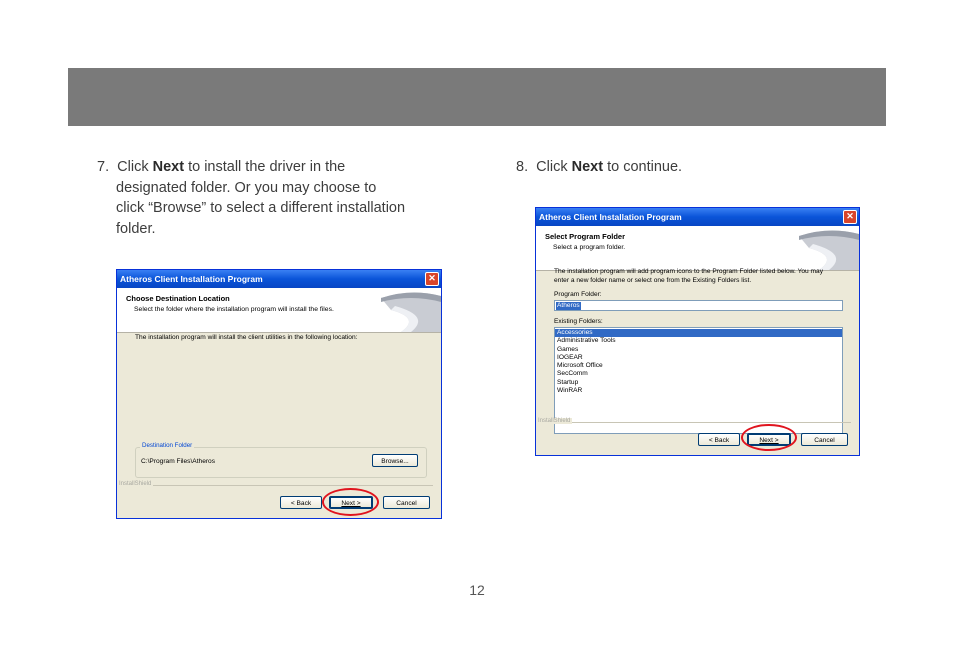 The width and height of the screenshot is (954, 665). What do you see at coordinates (698, 350) in the screenshot?
I see `list-item: Games` at bounding box center [698, 350].